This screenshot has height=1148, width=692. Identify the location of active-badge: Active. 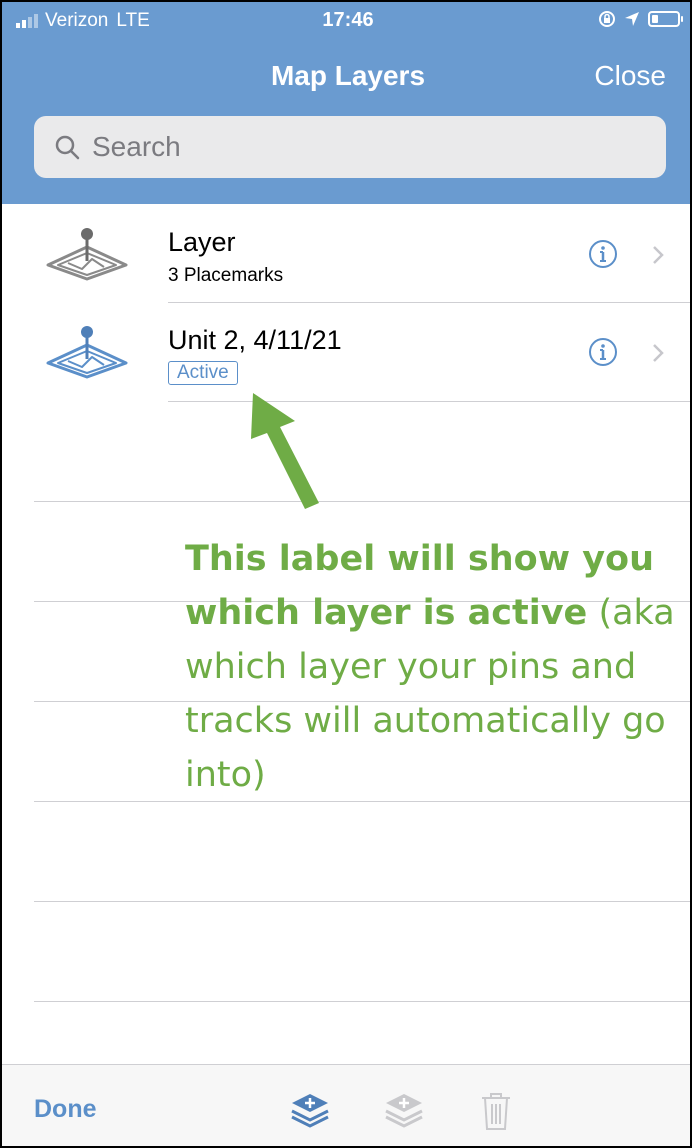
(203, 373).